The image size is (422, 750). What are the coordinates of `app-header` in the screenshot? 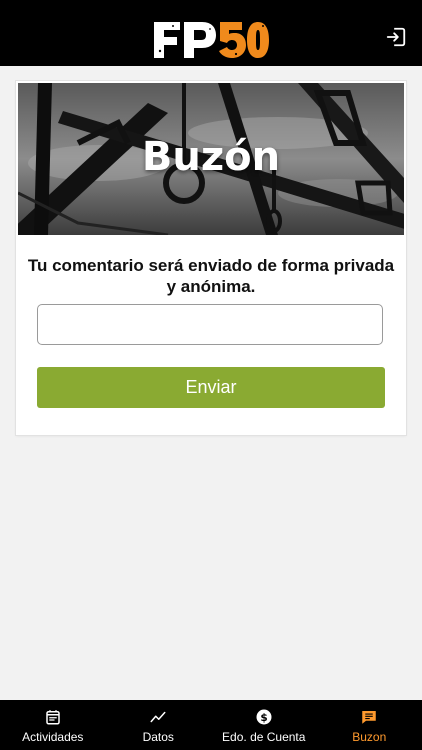 It's located at (211, 33).